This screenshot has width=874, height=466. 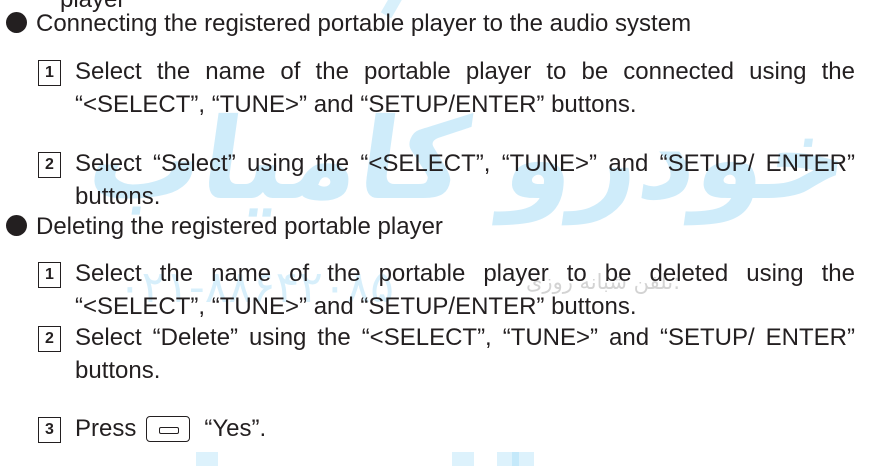 I want to click on step-number-badge: 3, so click(x=49, y=430).